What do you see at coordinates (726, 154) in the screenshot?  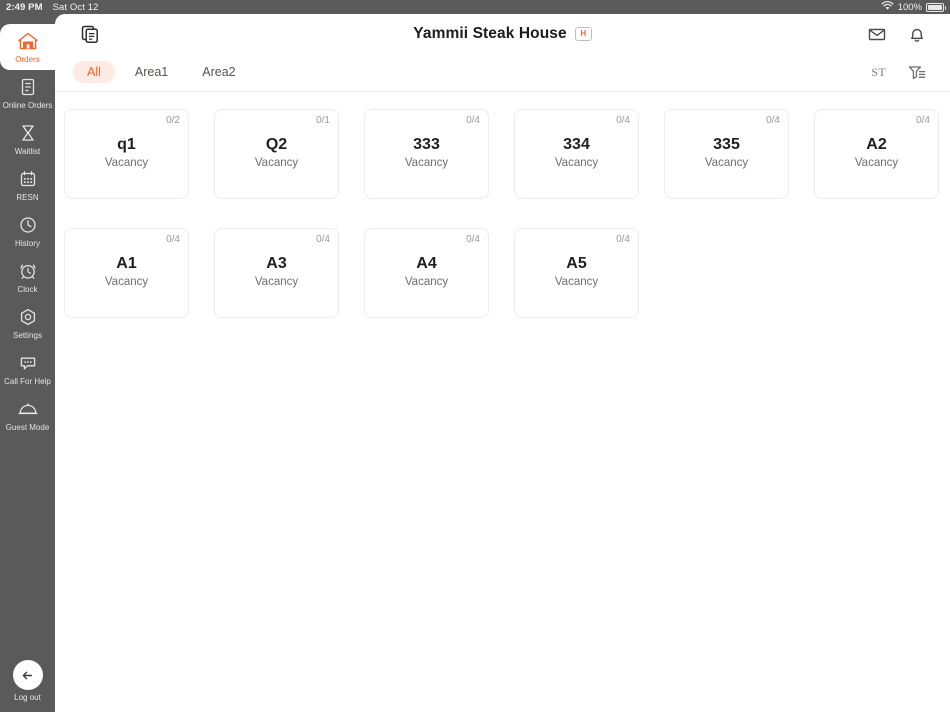 I see `table-card: 0/4 335 Vacancy` at bounding box center [726, 154].